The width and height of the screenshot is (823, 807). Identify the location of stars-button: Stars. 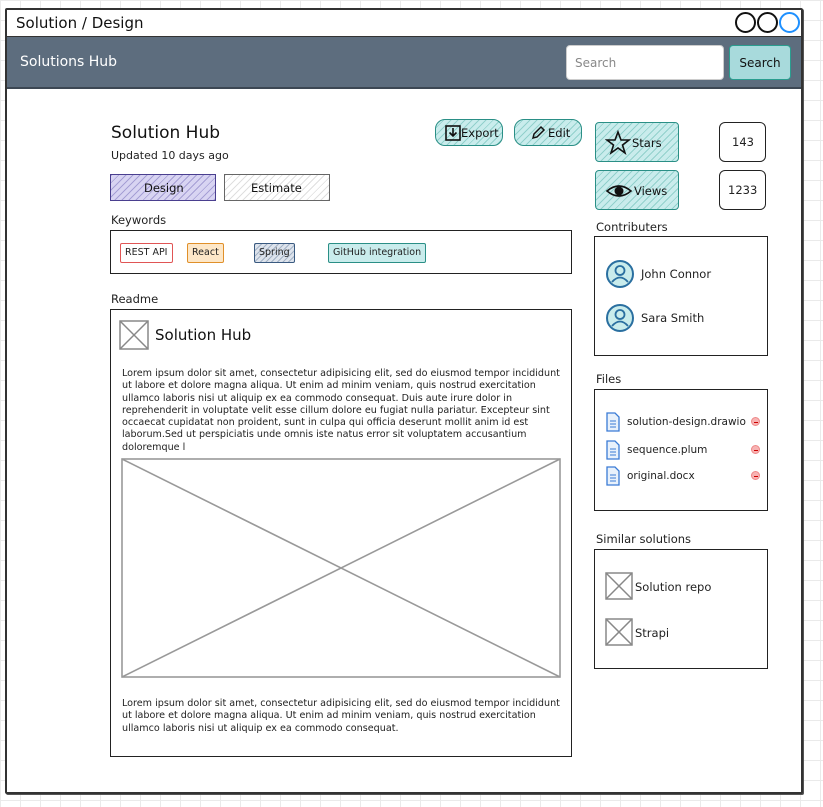
(637, 142).